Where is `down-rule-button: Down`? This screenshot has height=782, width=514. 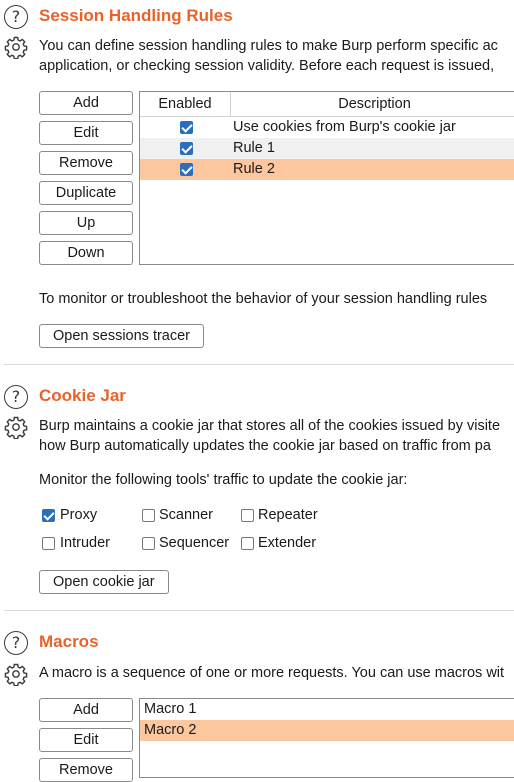 down-rule-button: Down is located at coordinates (86, 253).